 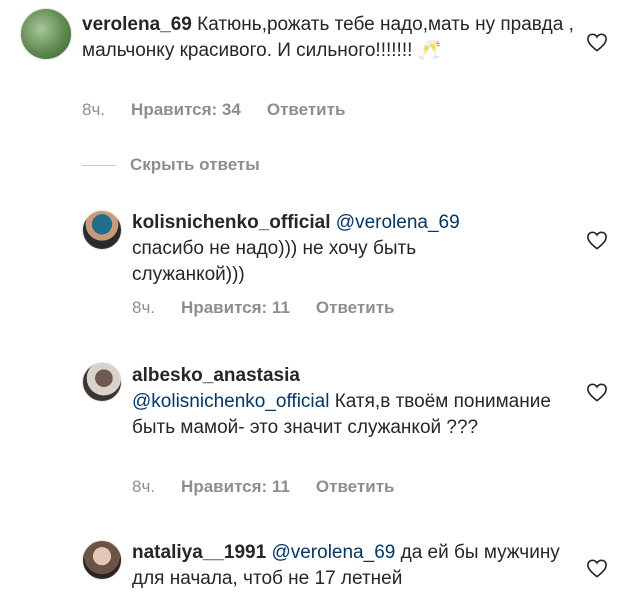 I want to click on likes-count: Нравится: 34, so click(x=186, y=110).